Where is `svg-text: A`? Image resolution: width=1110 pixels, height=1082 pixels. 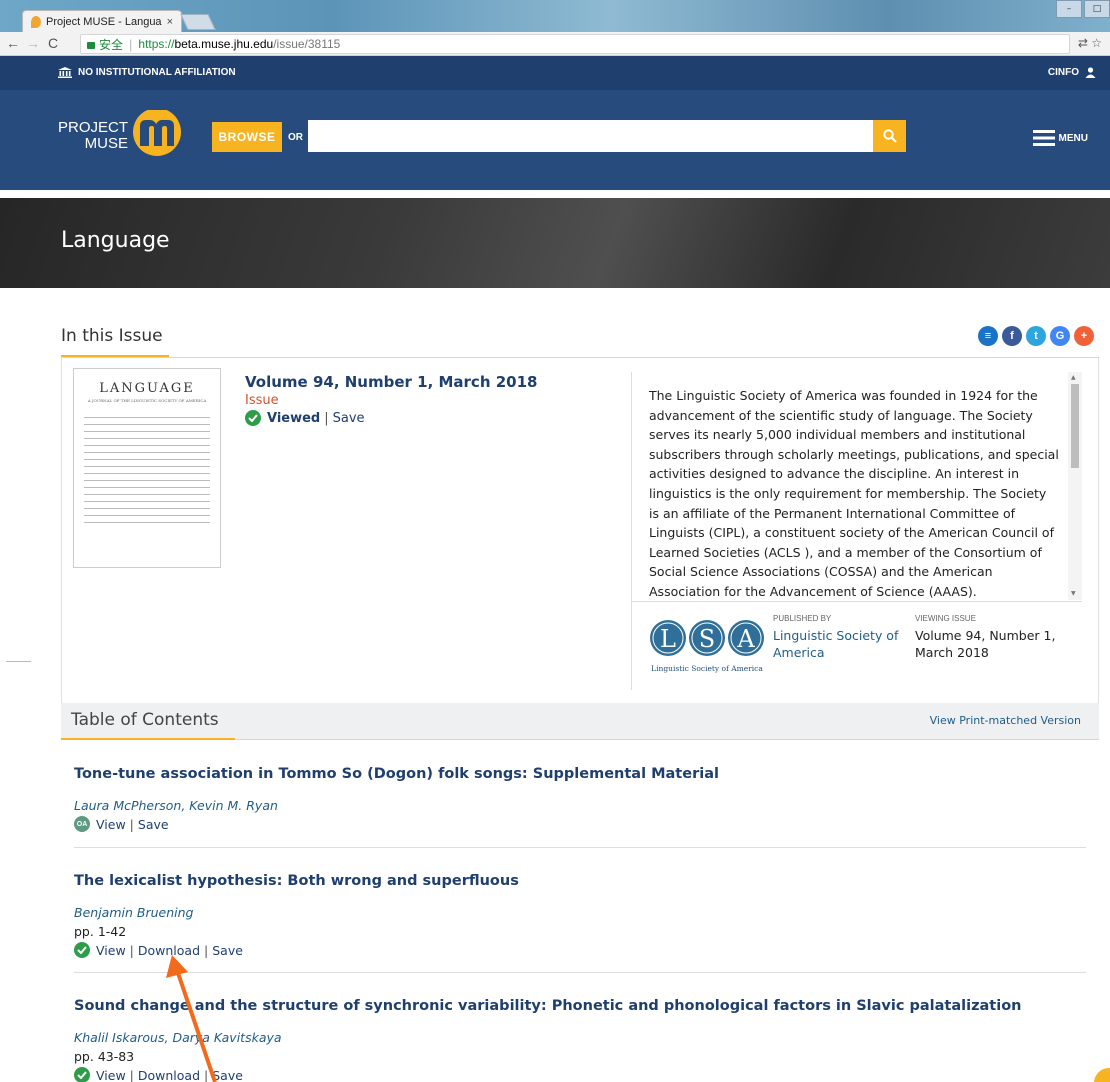
svg-text: A is located at coordinates (745, 639).